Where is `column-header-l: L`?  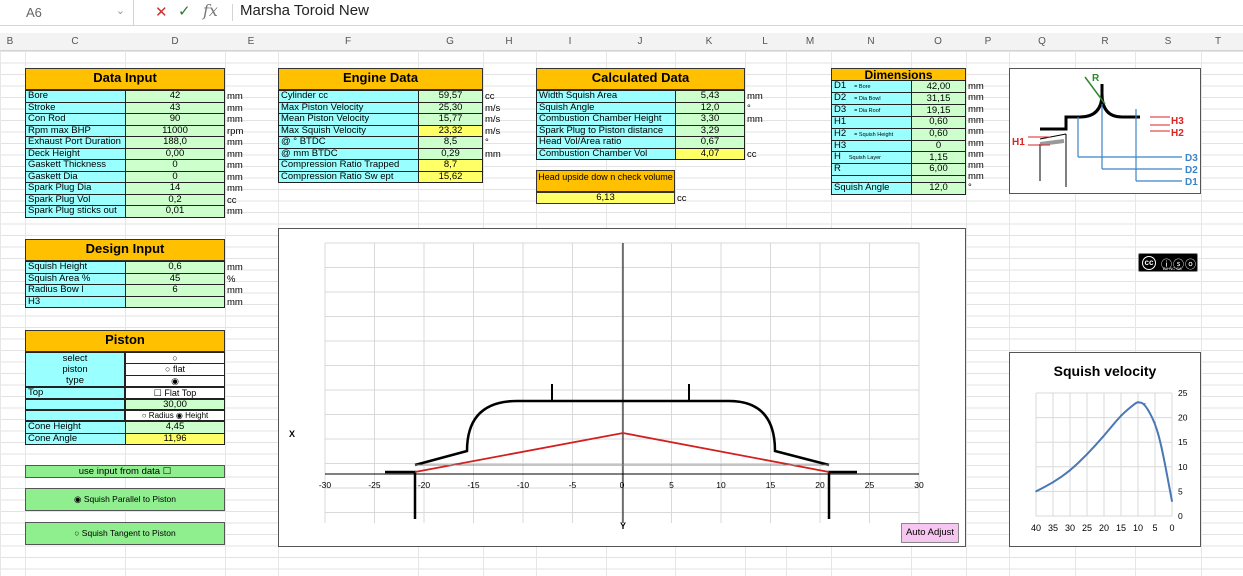
column-header-l: L is located at coordinates (765, 41).